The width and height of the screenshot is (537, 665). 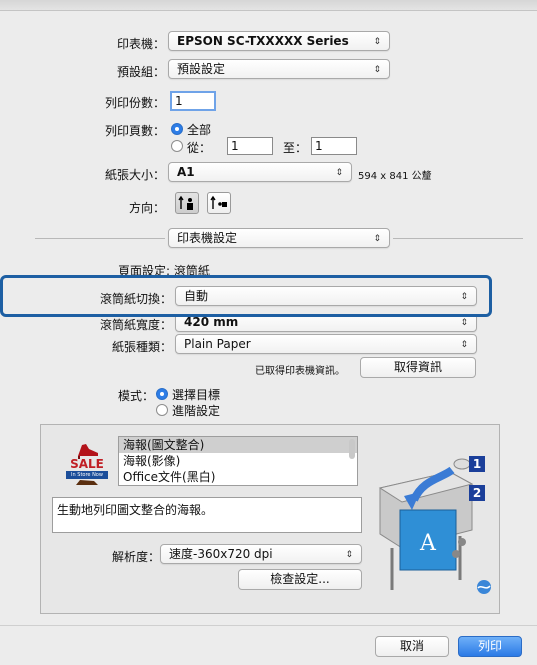 What do you see at coordinates (279, 238) in the screenshot?
I see `section-popup: 印表機設定 ⇕` at bounding box center [279, 238].